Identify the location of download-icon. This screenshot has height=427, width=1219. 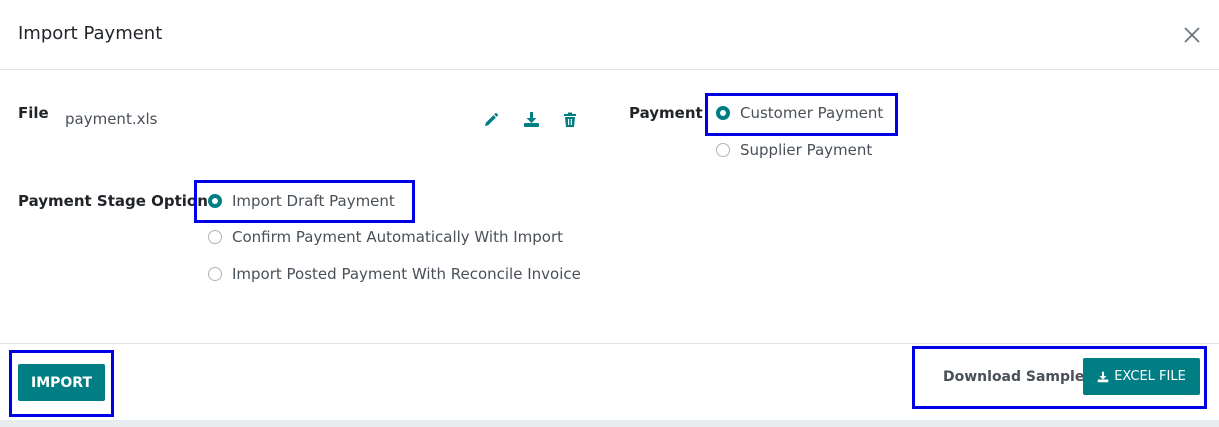
(532, 120).